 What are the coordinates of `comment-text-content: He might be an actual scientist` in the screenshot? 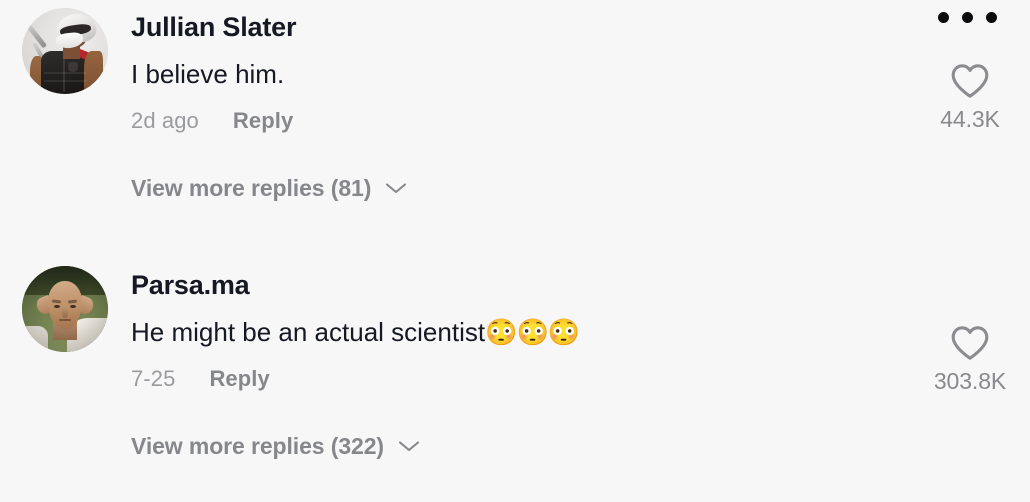 It's located at (308, 332).